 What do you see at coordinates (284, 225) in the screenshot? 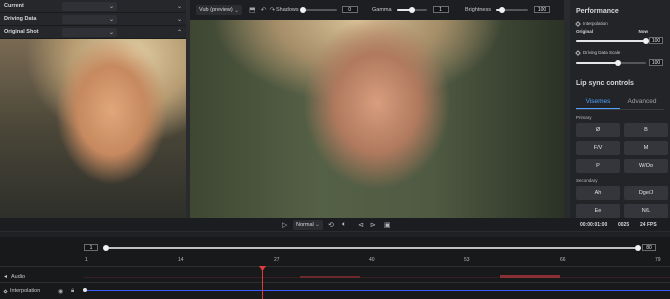
I see `play-icon: ▷` at bounding box center [284, 225].